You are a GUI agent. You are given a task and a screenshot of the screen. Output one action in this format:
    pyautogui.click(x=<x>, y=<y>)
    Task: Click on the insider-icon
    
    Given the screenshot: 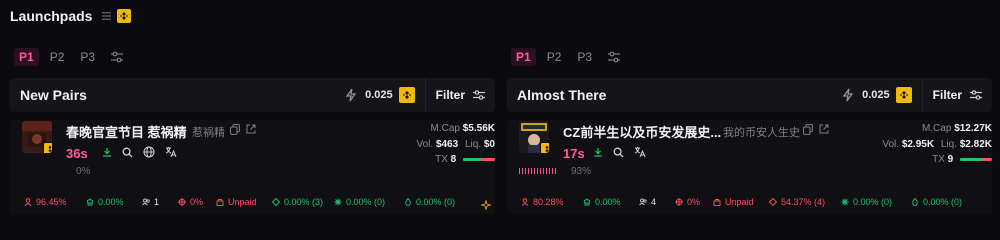 What is the action you would take?
    pyautogui.click(x=773, y=202)
    